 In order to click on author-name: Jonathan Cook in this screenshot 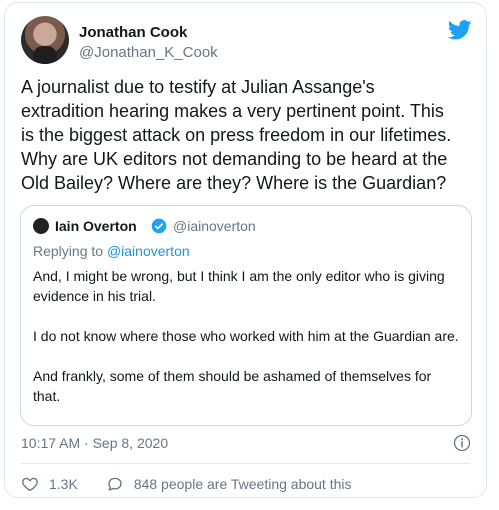, I will do `click(133, 33)`.